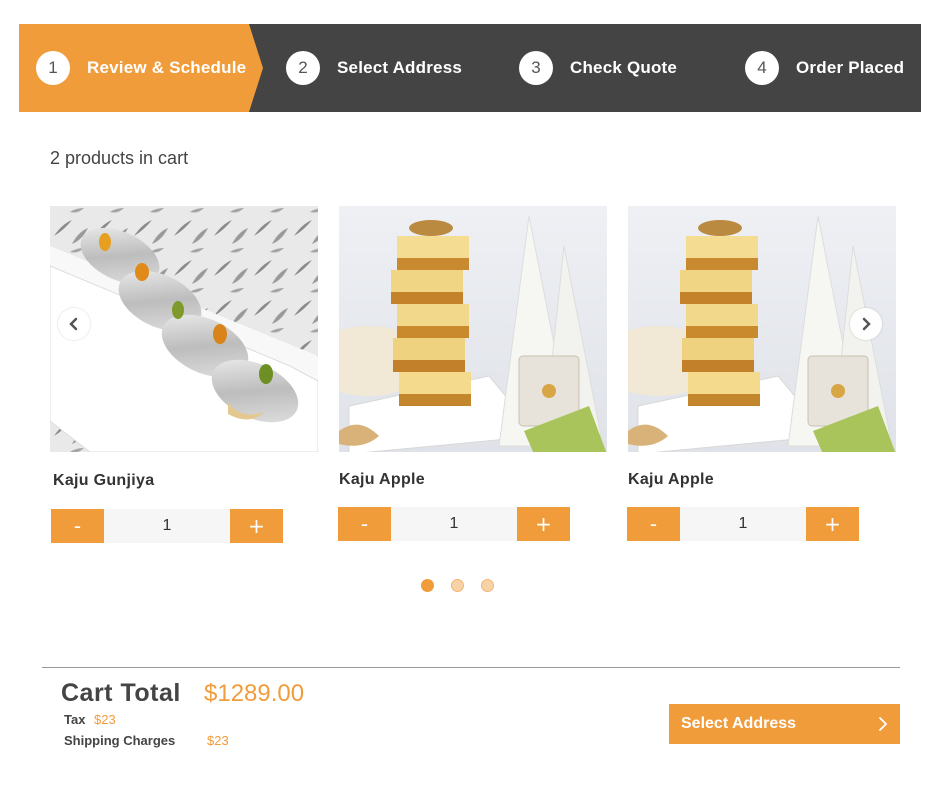 Image resolution: width=937 pixels, height=788 pixels. What do you see at coordinates (254, 693) in the screenshot?
I see `cart-total-value: $1289.00` at bounding box center [254, 693].